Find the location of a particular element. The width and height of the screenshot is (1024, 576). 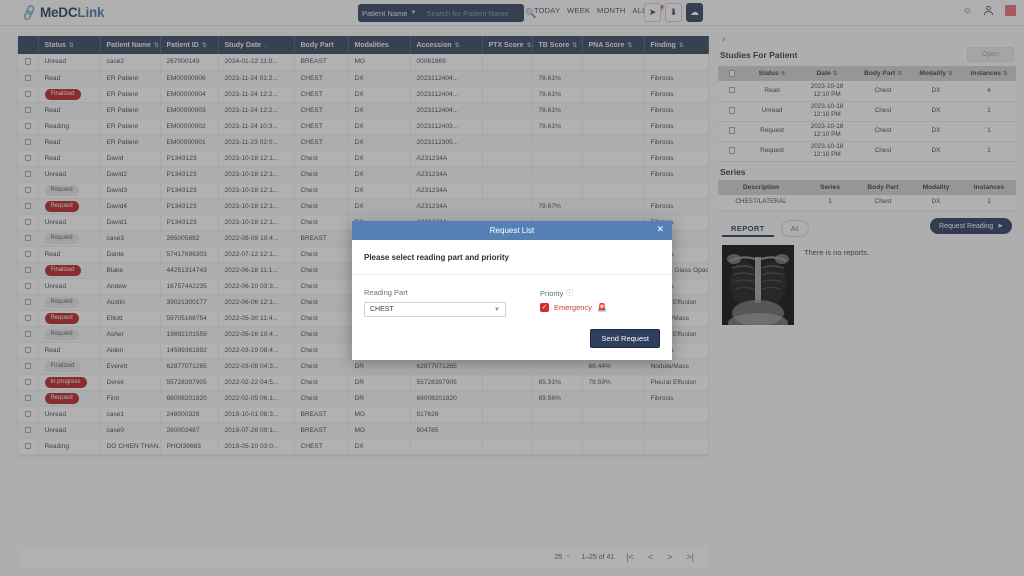

close-icon: ✕ is located at coordinates (660, 229).